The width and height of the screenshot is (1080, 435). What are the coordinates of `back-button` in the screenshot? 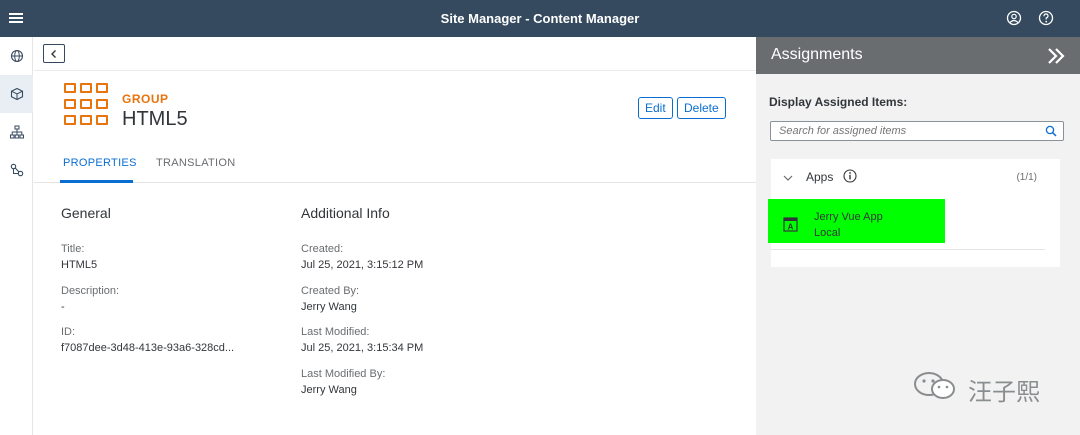 It's located at (54, 53).